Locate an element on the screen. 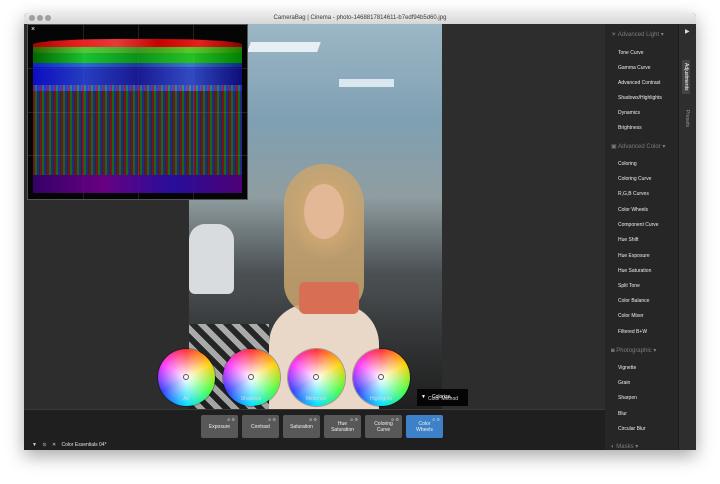 The height and width of the screenshot is (484, 720). sidebar-item: Advanced Contrast is located at coordinates (639, 83).